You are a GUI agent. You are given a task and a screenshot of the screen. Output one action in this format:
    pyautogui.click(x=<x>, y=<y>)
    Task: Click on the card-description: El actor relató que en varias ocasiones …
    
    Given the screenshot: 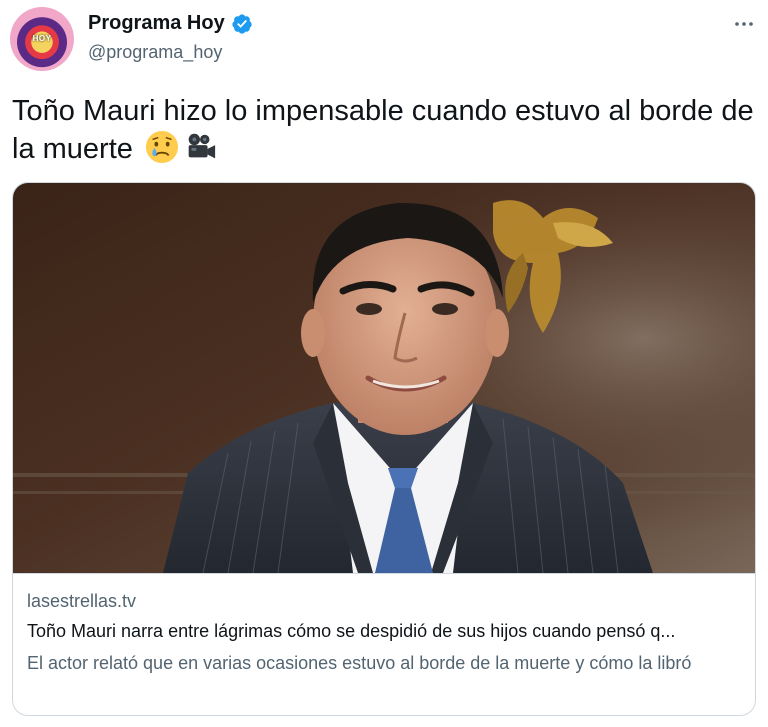 What is the action you would take?
    pyautogui.click(x=359, y=663)
    